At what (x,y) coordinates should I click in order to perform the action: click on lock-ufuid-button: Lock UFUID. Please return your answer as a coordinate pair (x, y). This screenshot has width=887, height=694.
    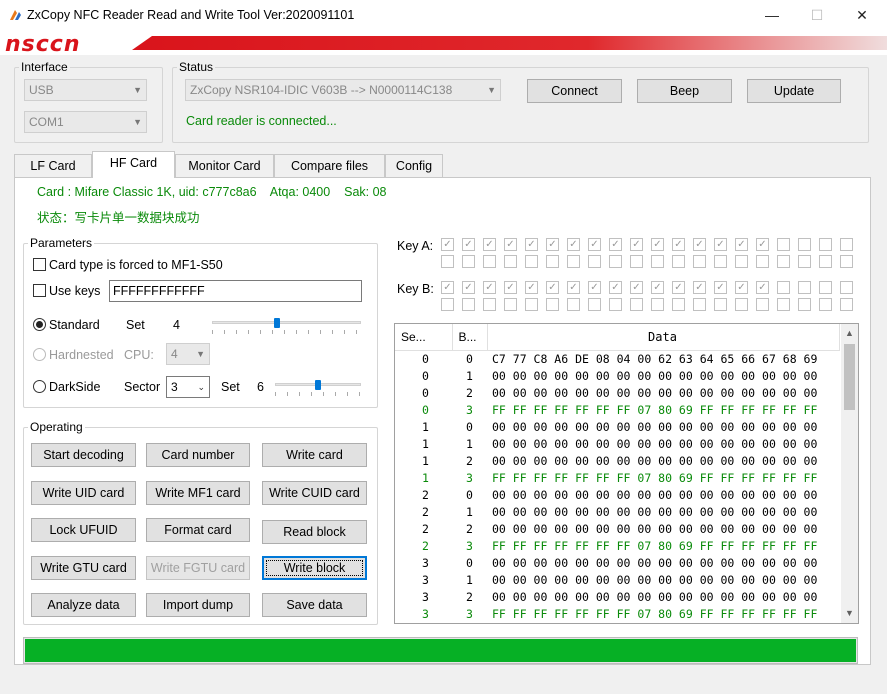
    Looking at the image, I should click on (83, 530).